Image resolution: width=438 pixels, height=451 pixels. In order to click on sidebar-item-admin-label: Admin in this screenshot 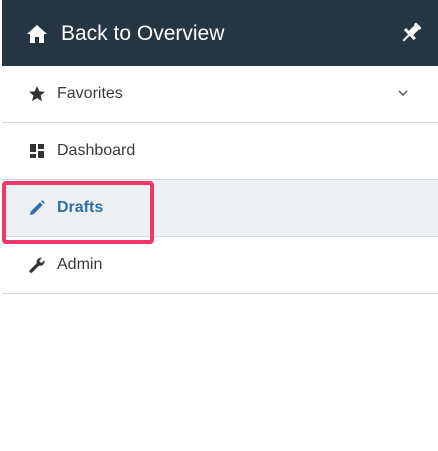, I will do `click(80, 264)`.